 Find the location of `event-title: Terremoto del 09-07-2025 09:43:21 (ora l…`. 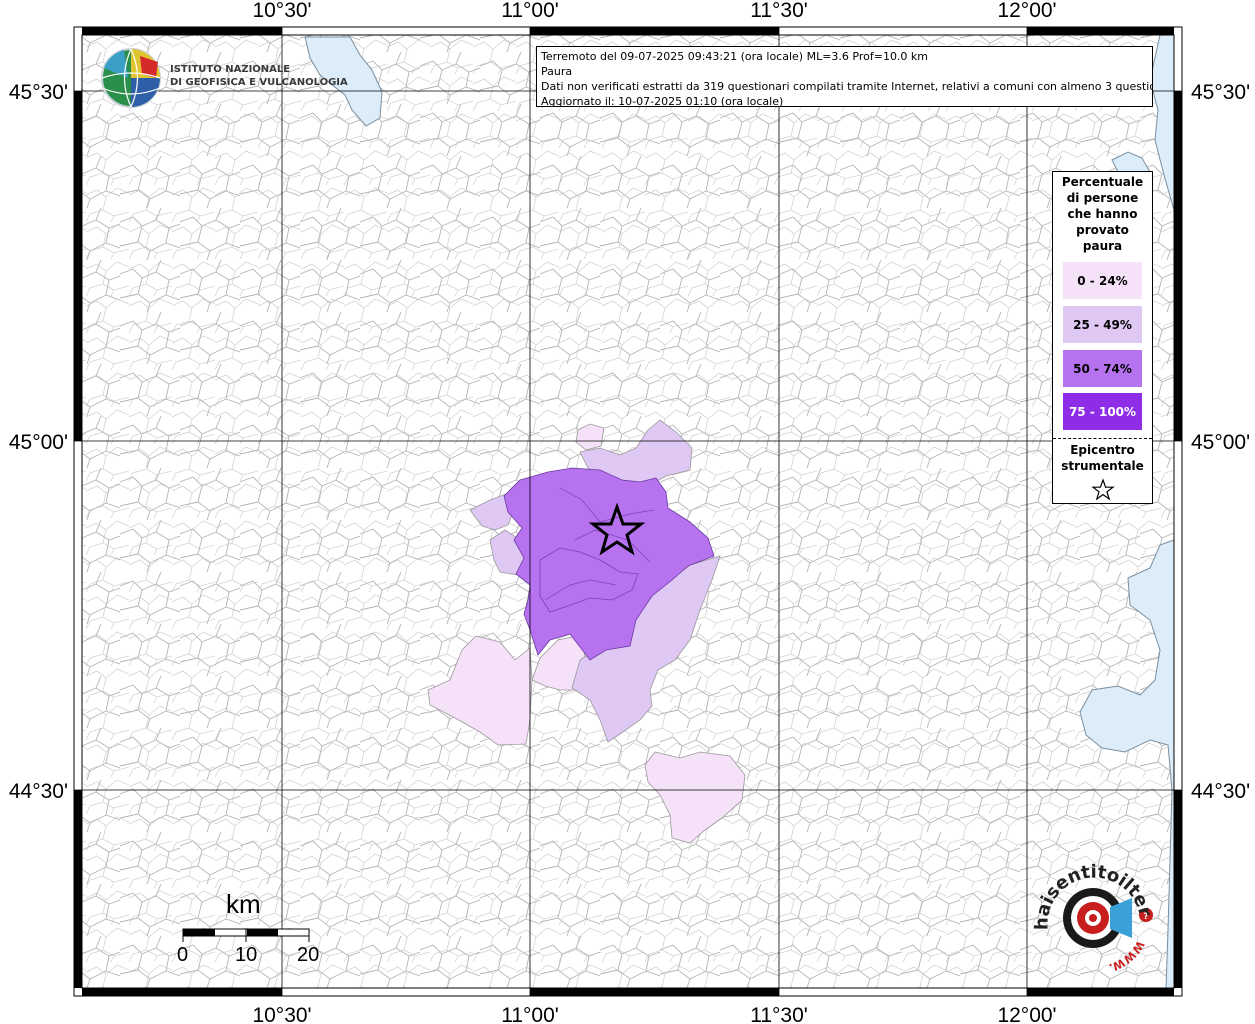

event-title: Terremoto del 09-07-2025 09:43:21 (ora l… is located at coordinates (735, 56).